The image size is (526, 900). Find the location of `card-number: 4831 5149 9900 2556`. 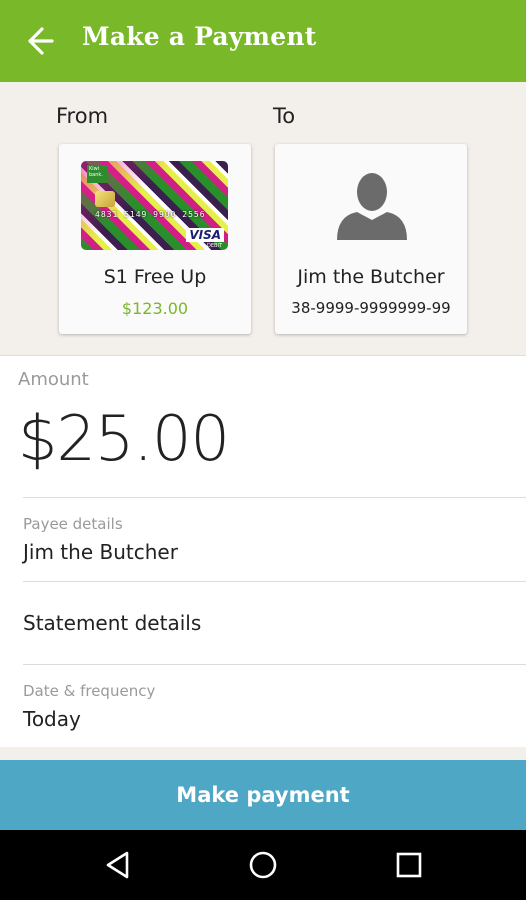

card-number: 4831 5149 9900 2556 is located at coordinates (150, 214).